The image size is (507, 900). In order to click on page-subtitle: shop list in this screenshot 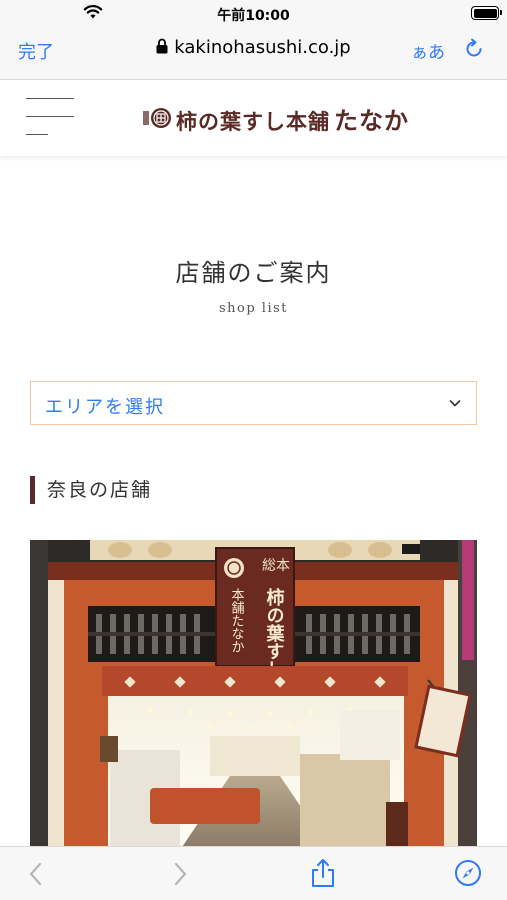, I will do `click(253, 308)`.